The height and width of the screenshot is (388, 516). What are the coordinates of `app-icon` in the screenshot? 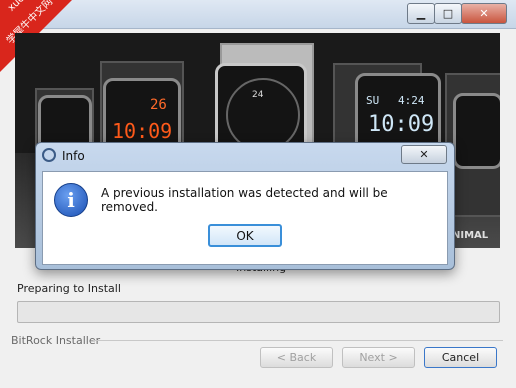 It's located at (49, 155).